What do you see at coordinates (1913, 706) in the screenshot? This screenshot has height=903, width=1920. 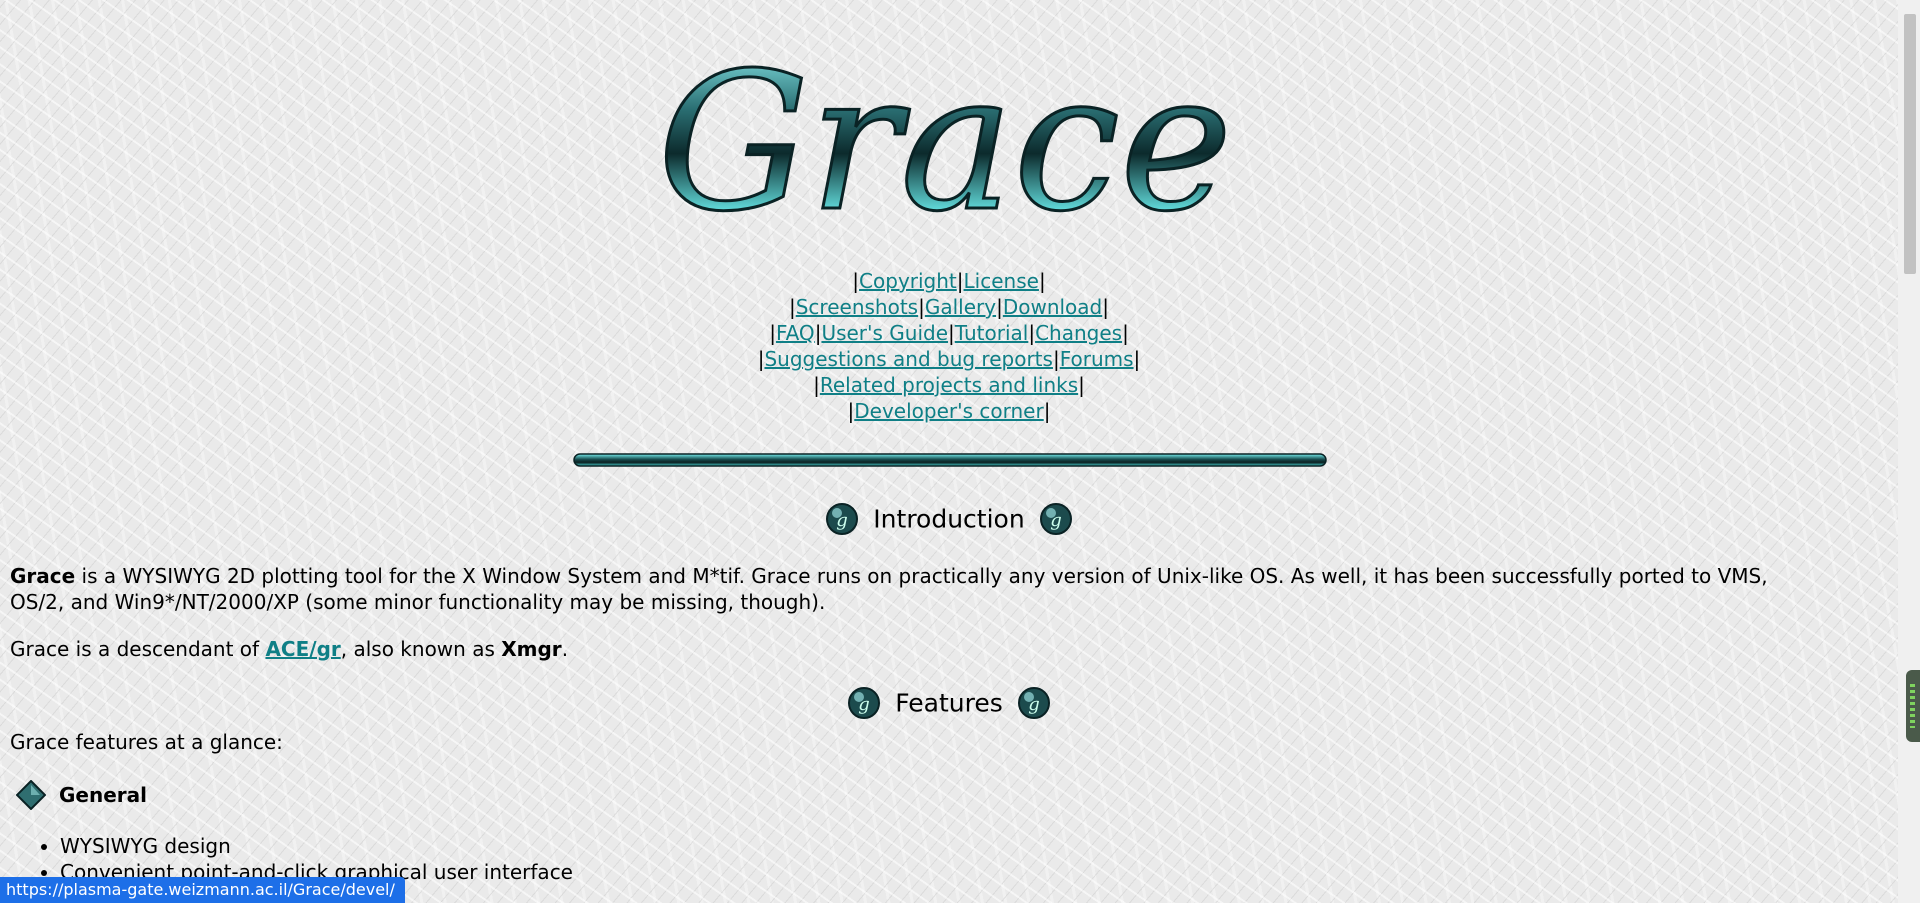 I see `side-widget` at bounding box center [1913, 706].